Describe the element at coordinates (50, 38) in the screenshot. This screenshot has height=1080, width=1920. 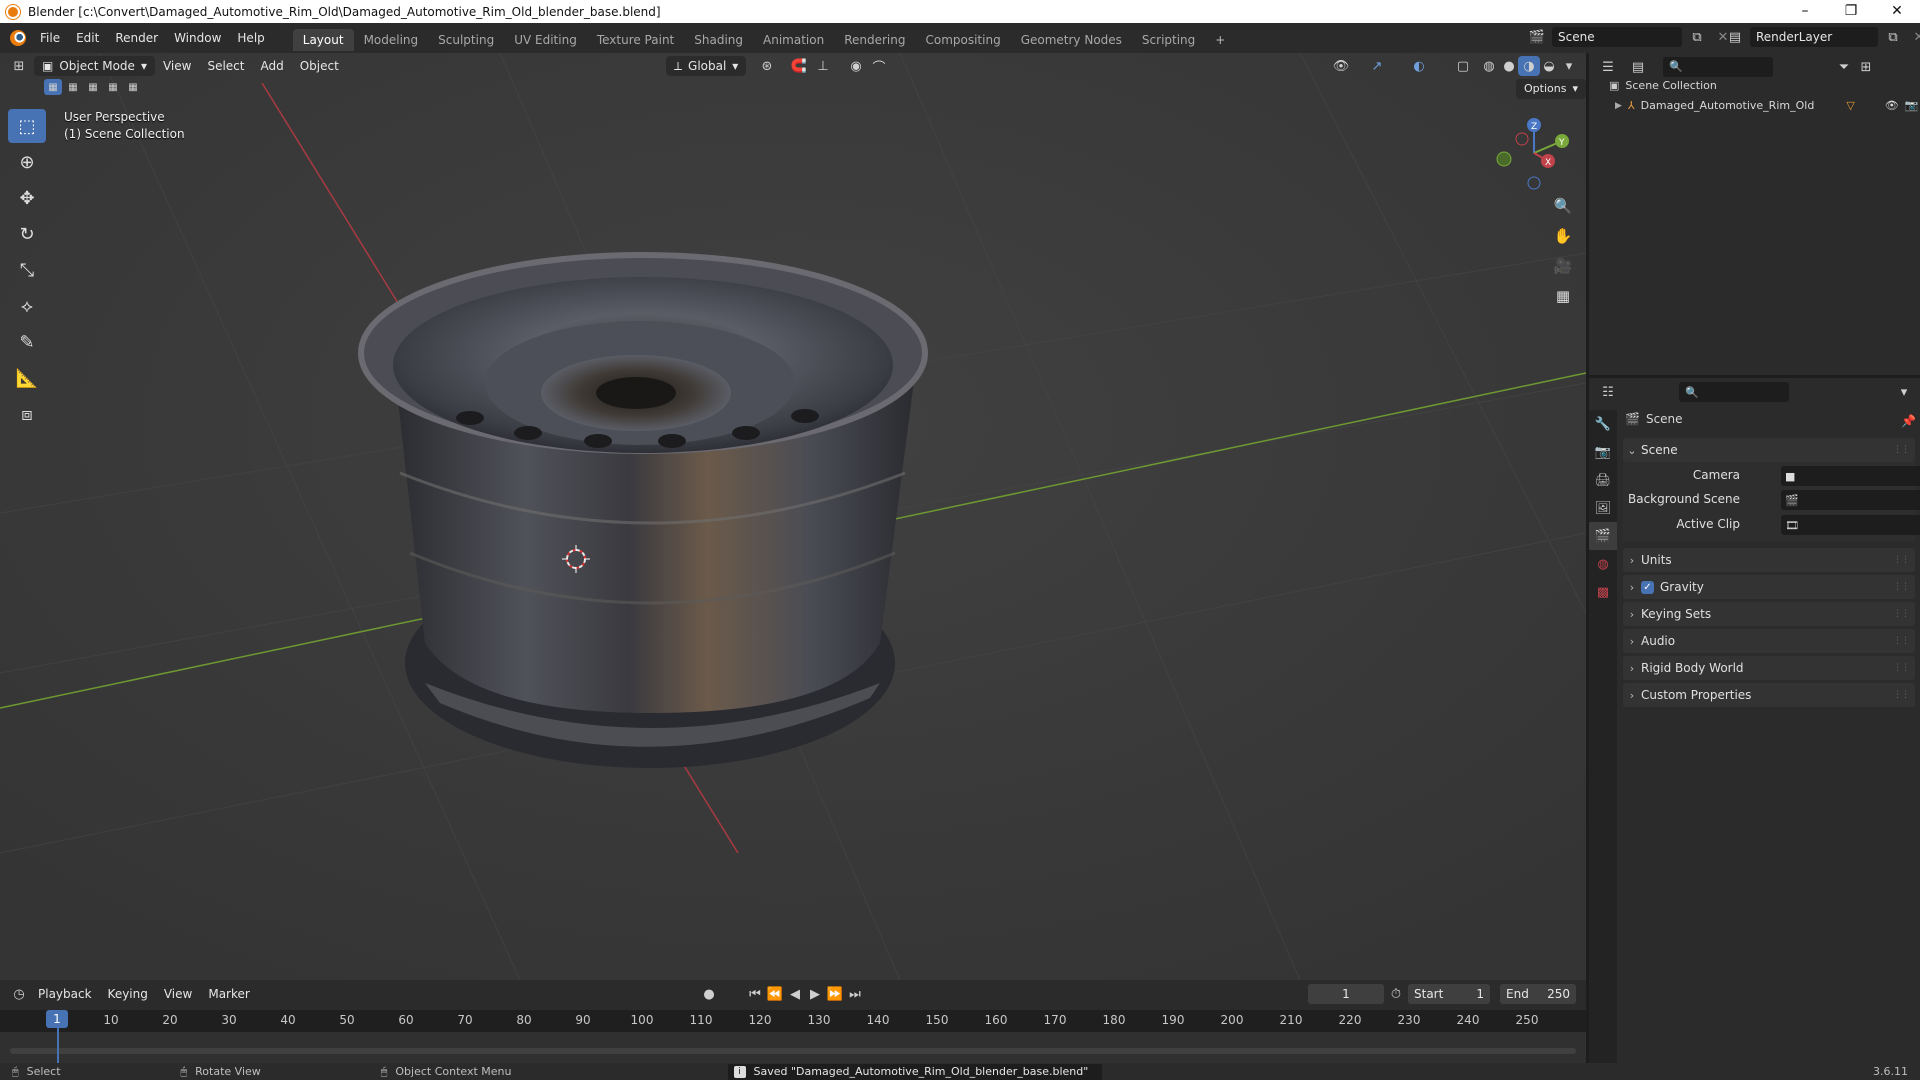
I see `menu-file: File` at that location.